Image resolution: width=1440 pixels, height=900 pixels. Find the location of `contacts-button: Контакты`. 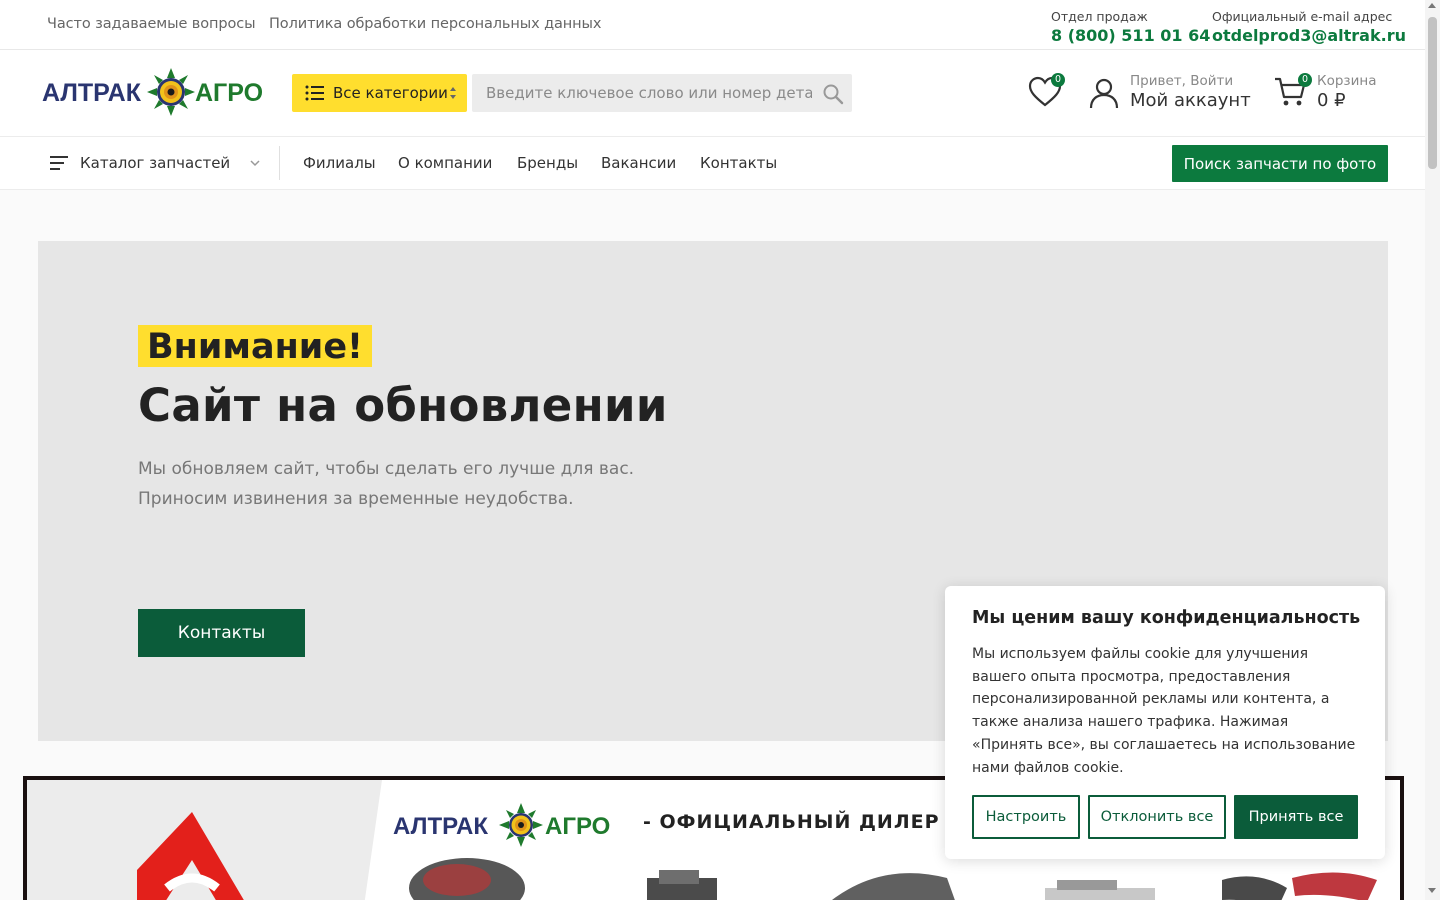

contacts-button: Контакты is located at coordinates (221, 633).